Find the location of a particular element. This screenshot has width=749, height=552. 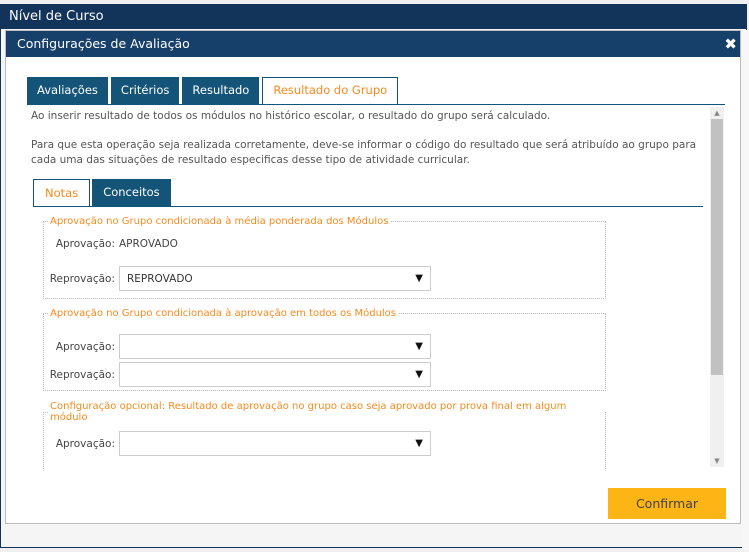

tab-notas: Notas is located at coordinates (62, 192).